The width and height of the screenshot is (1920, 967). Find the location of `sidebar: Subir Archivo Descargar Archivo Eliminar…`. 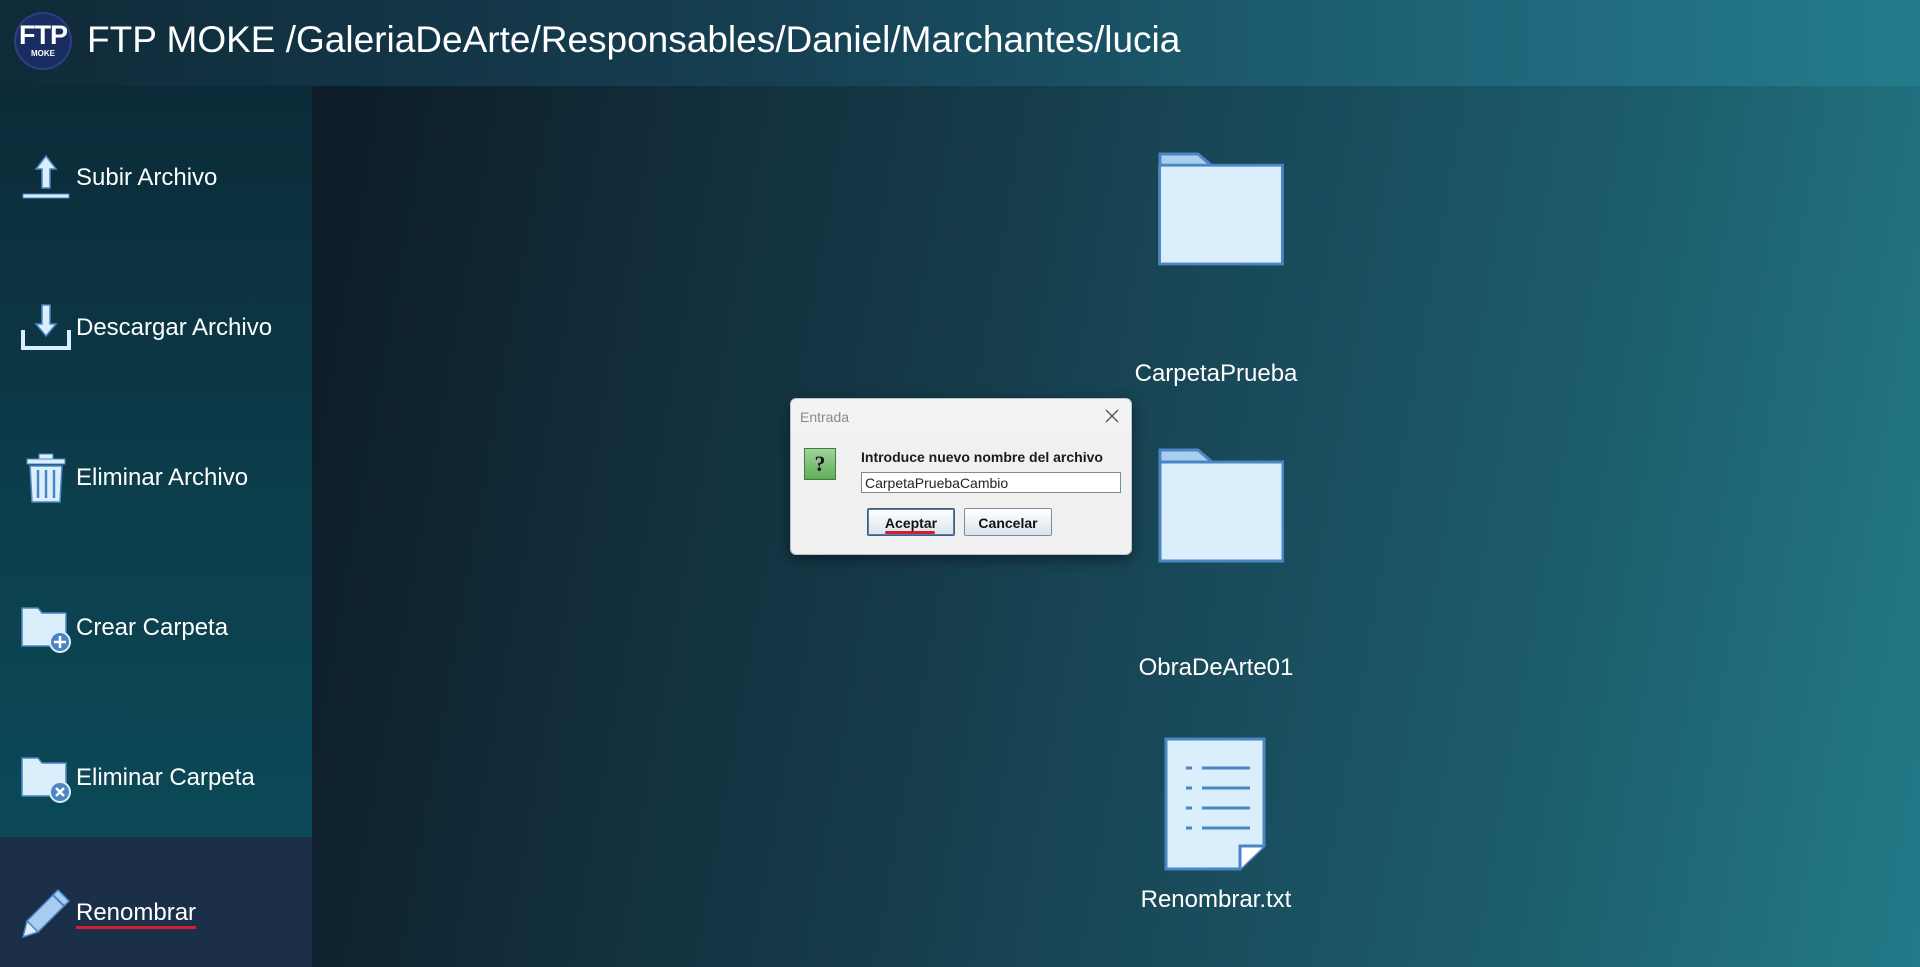

sidebar: Subir Archivo Descargar Archivo Eliminar… is located at coordinates (156, 526).